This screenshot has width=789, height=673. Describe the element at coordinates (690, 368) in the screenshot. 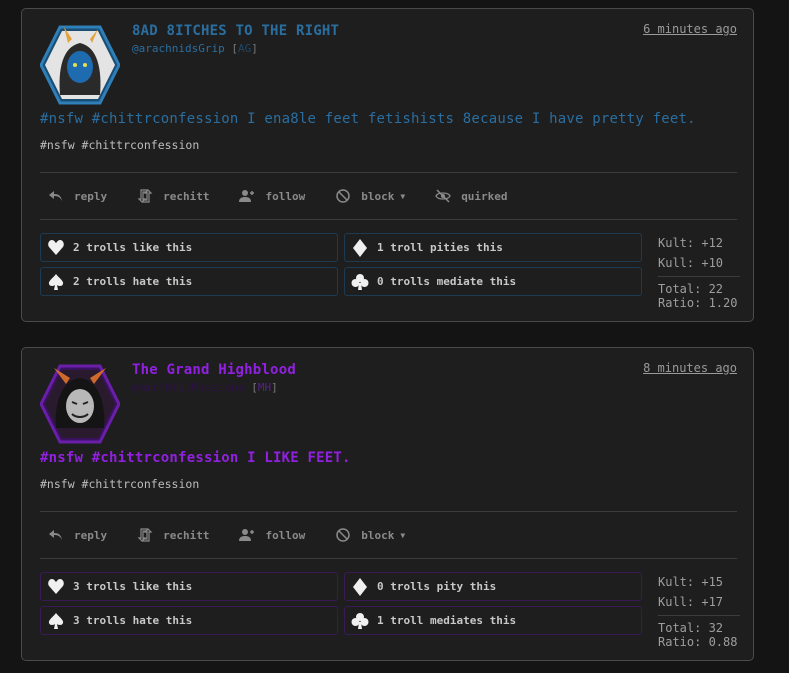

I see `timestamp: 8 minutes ago` at that location.